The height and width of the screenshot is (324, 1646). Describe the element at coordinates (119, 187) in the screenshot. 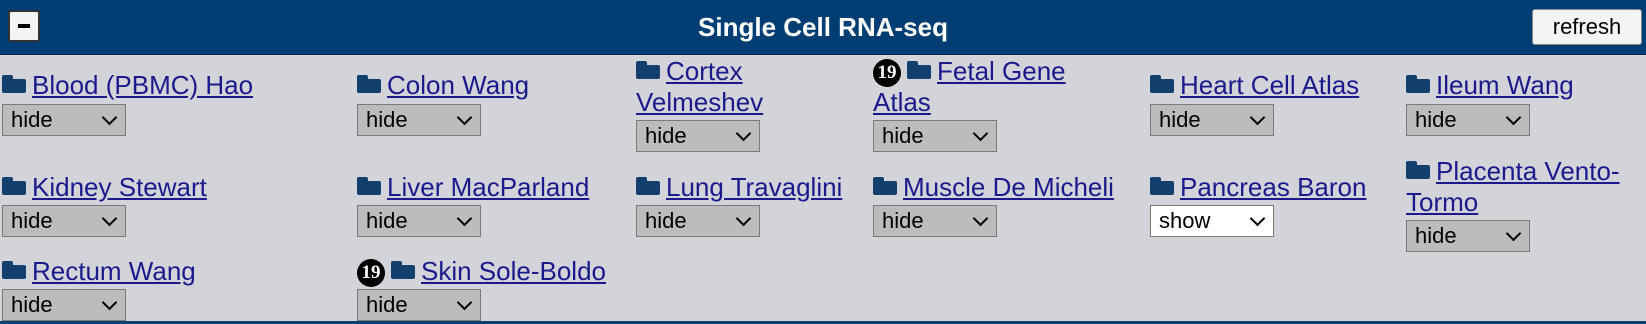

I see `track-link: Kidney Stewart` at that location.